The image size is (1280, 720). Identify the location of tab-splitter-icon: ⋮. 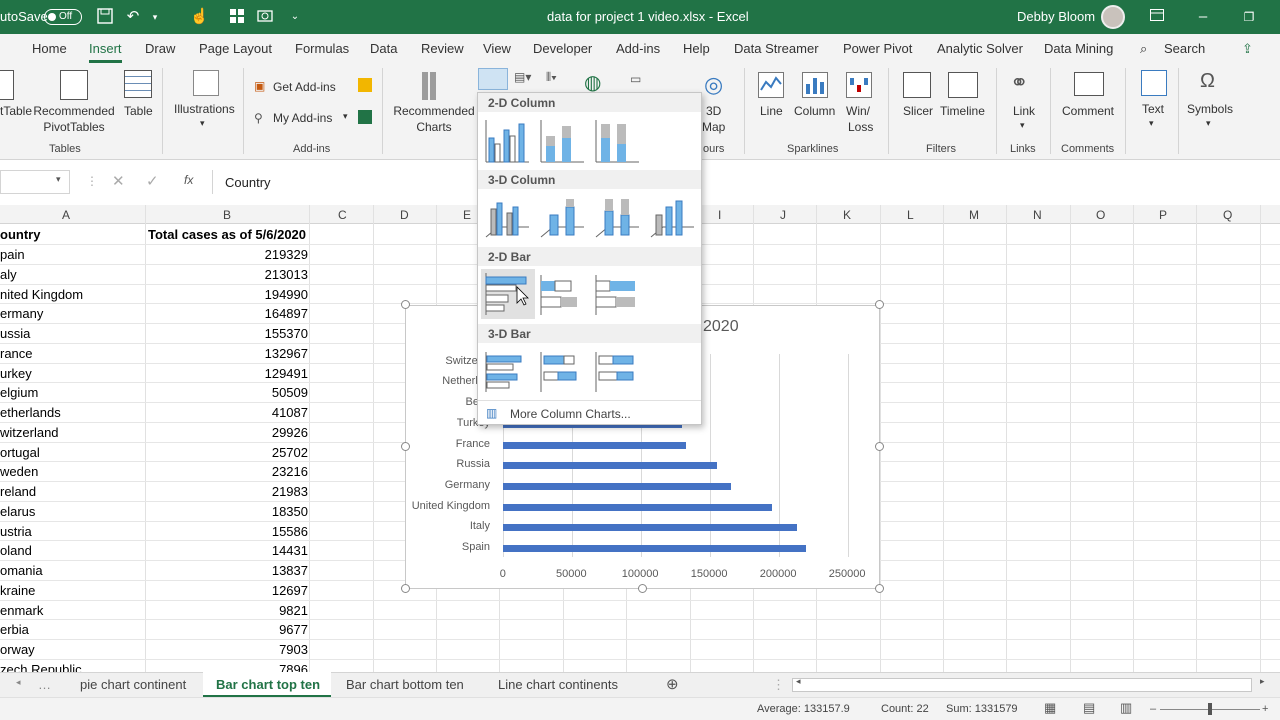
(778, 685).